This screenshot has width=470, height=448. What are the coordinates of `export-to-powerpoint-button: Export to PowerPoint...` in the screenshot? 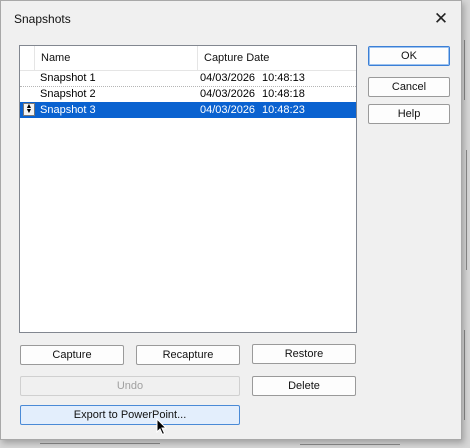 It's located at (130, 415).